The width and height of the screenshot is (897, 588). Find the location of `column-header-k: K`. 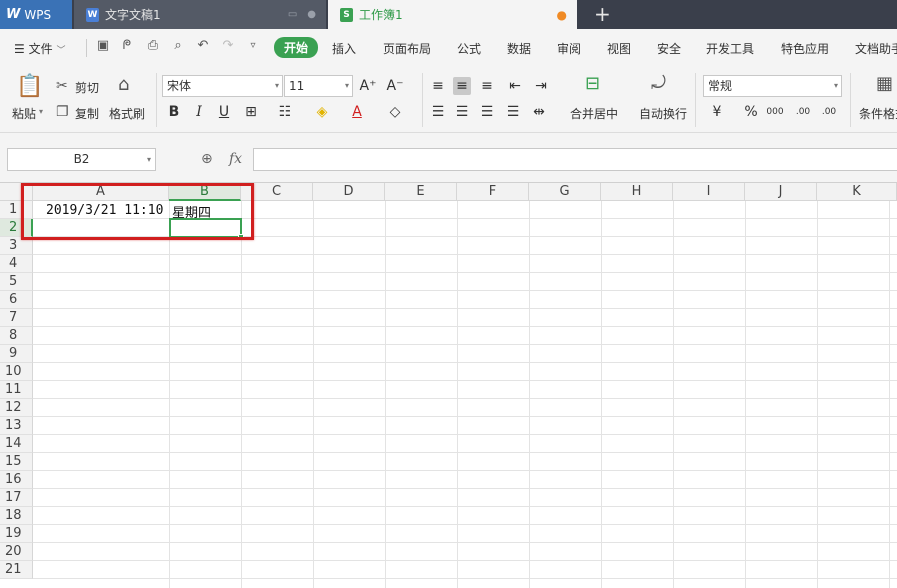

column-header-k: K is located at coordinates (857, 192).